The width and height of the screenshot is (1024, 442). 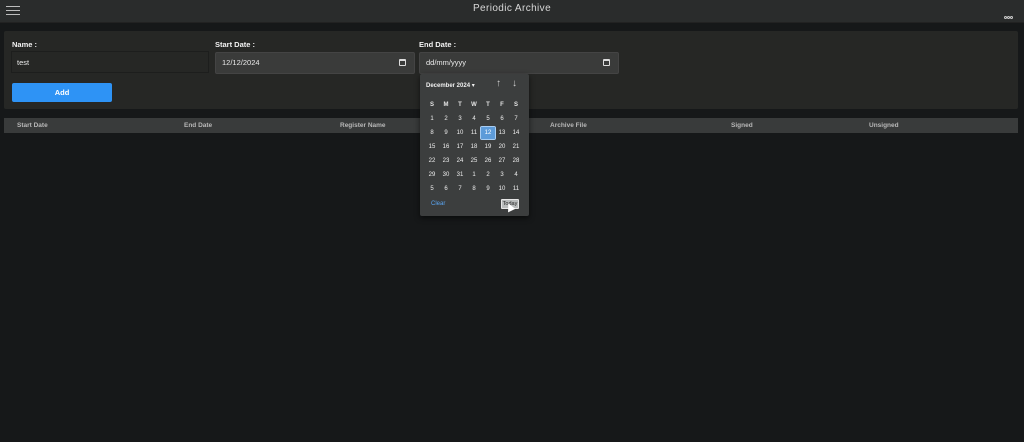 I want to click on name-label: Name :, so click(x=25, y=44).